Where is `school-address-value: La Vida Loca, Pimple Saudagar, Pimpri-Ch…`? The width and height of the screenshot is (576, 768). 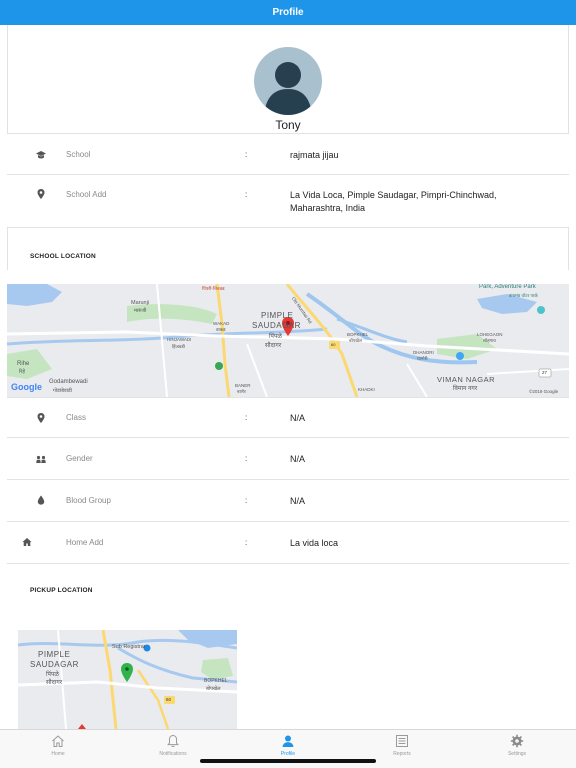
school-address-value: La Vida Loca, Pimple Saudagar, Pimpri-Ch… is located at coordinates (393, 201).